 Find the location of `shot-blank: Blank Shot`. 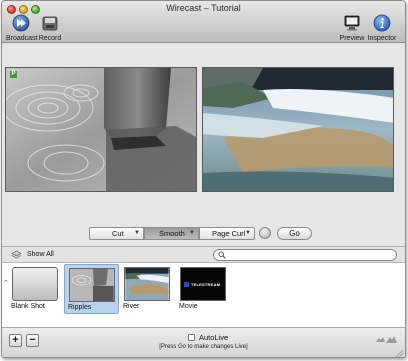

shot-blank: Blank Shot is located at coordinates (35, 289).